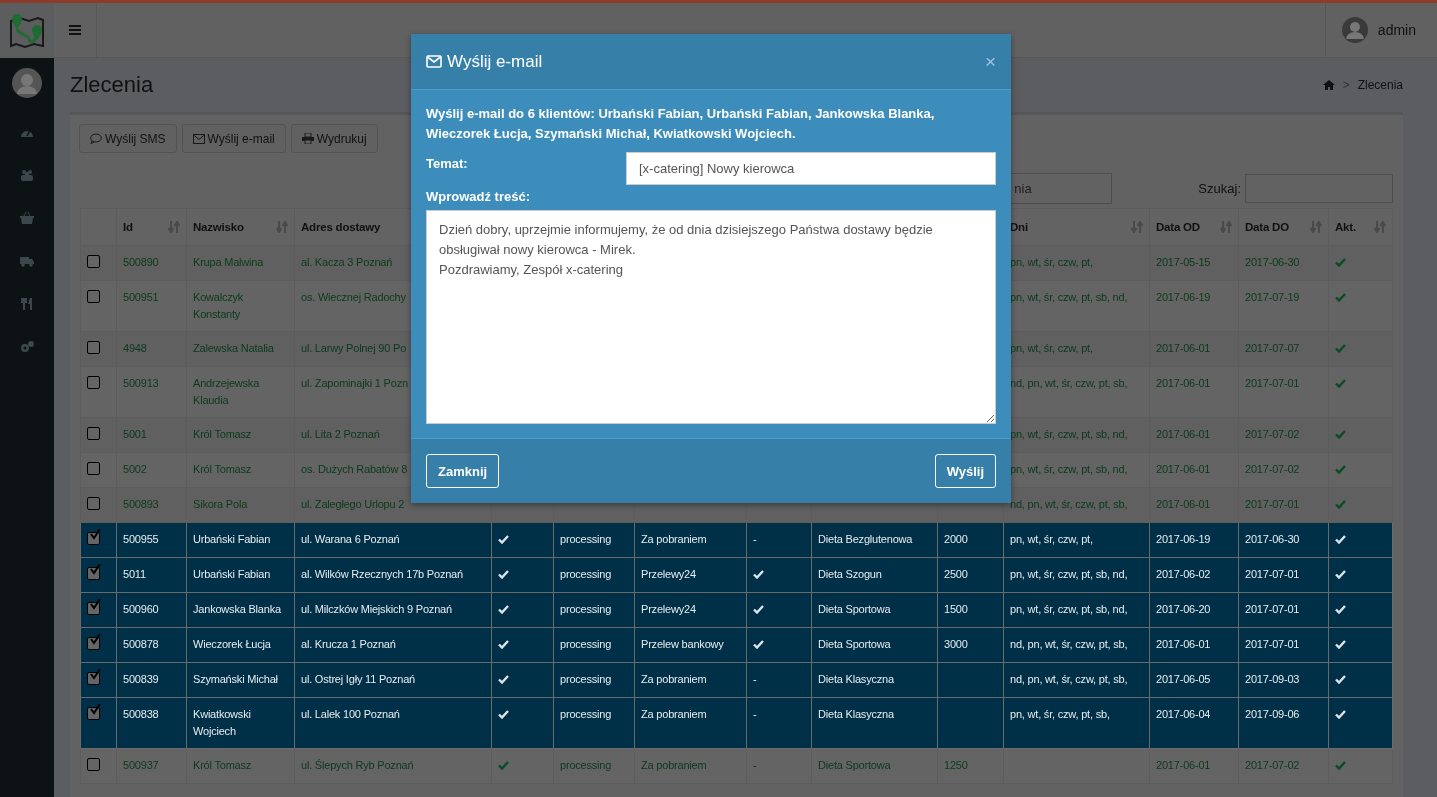  What do you see at coordinates (1272, 297) in the screenshot?
I see `table-cell: 2017-07-19` at bounding box center [1272, 297].